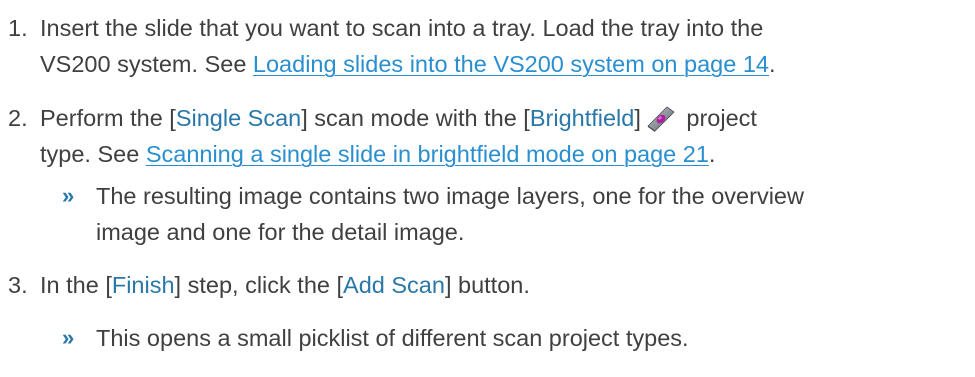  What do you see at coordinates (415, 118) in the screenshot?
I see `step-text: ] scan mode with the [` at bounding box center [415, 118].